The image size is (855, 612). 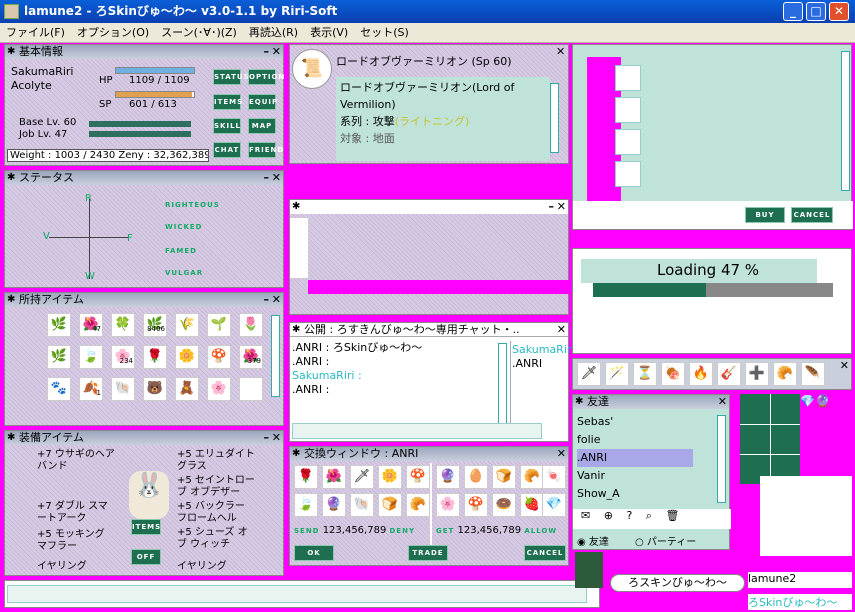 I want to click on close-button: ✕, so click(x=839, y=11).